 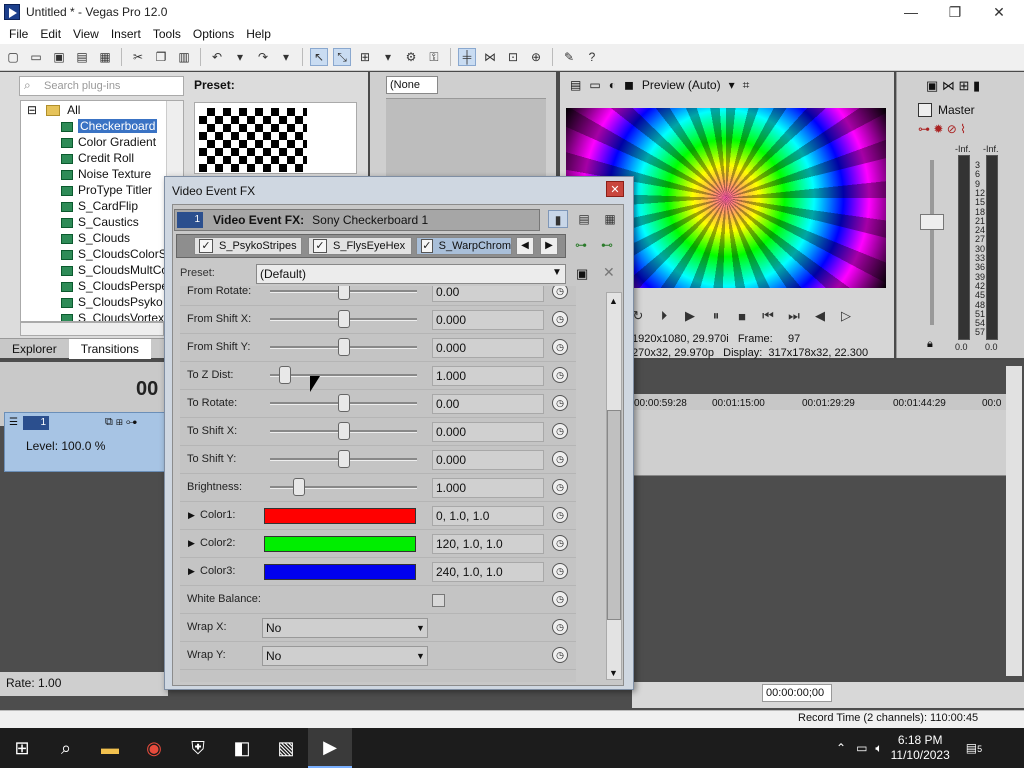 What do you see at coordinates (106, 190) in the screenshot?
I see `plugin-item: ProType Titler` at bounding box center [106, 190].